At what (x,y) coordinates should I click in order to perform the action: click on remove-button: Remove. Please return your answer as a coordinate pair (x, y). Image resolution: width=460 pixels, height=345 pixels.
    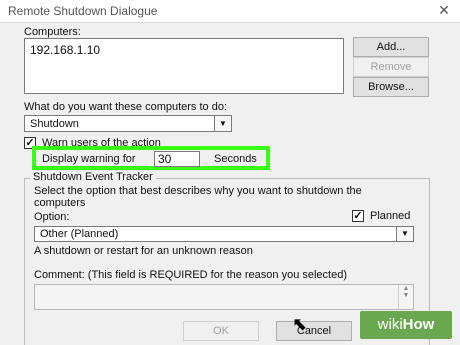
    Looking at the image, I should click on (391, 67).